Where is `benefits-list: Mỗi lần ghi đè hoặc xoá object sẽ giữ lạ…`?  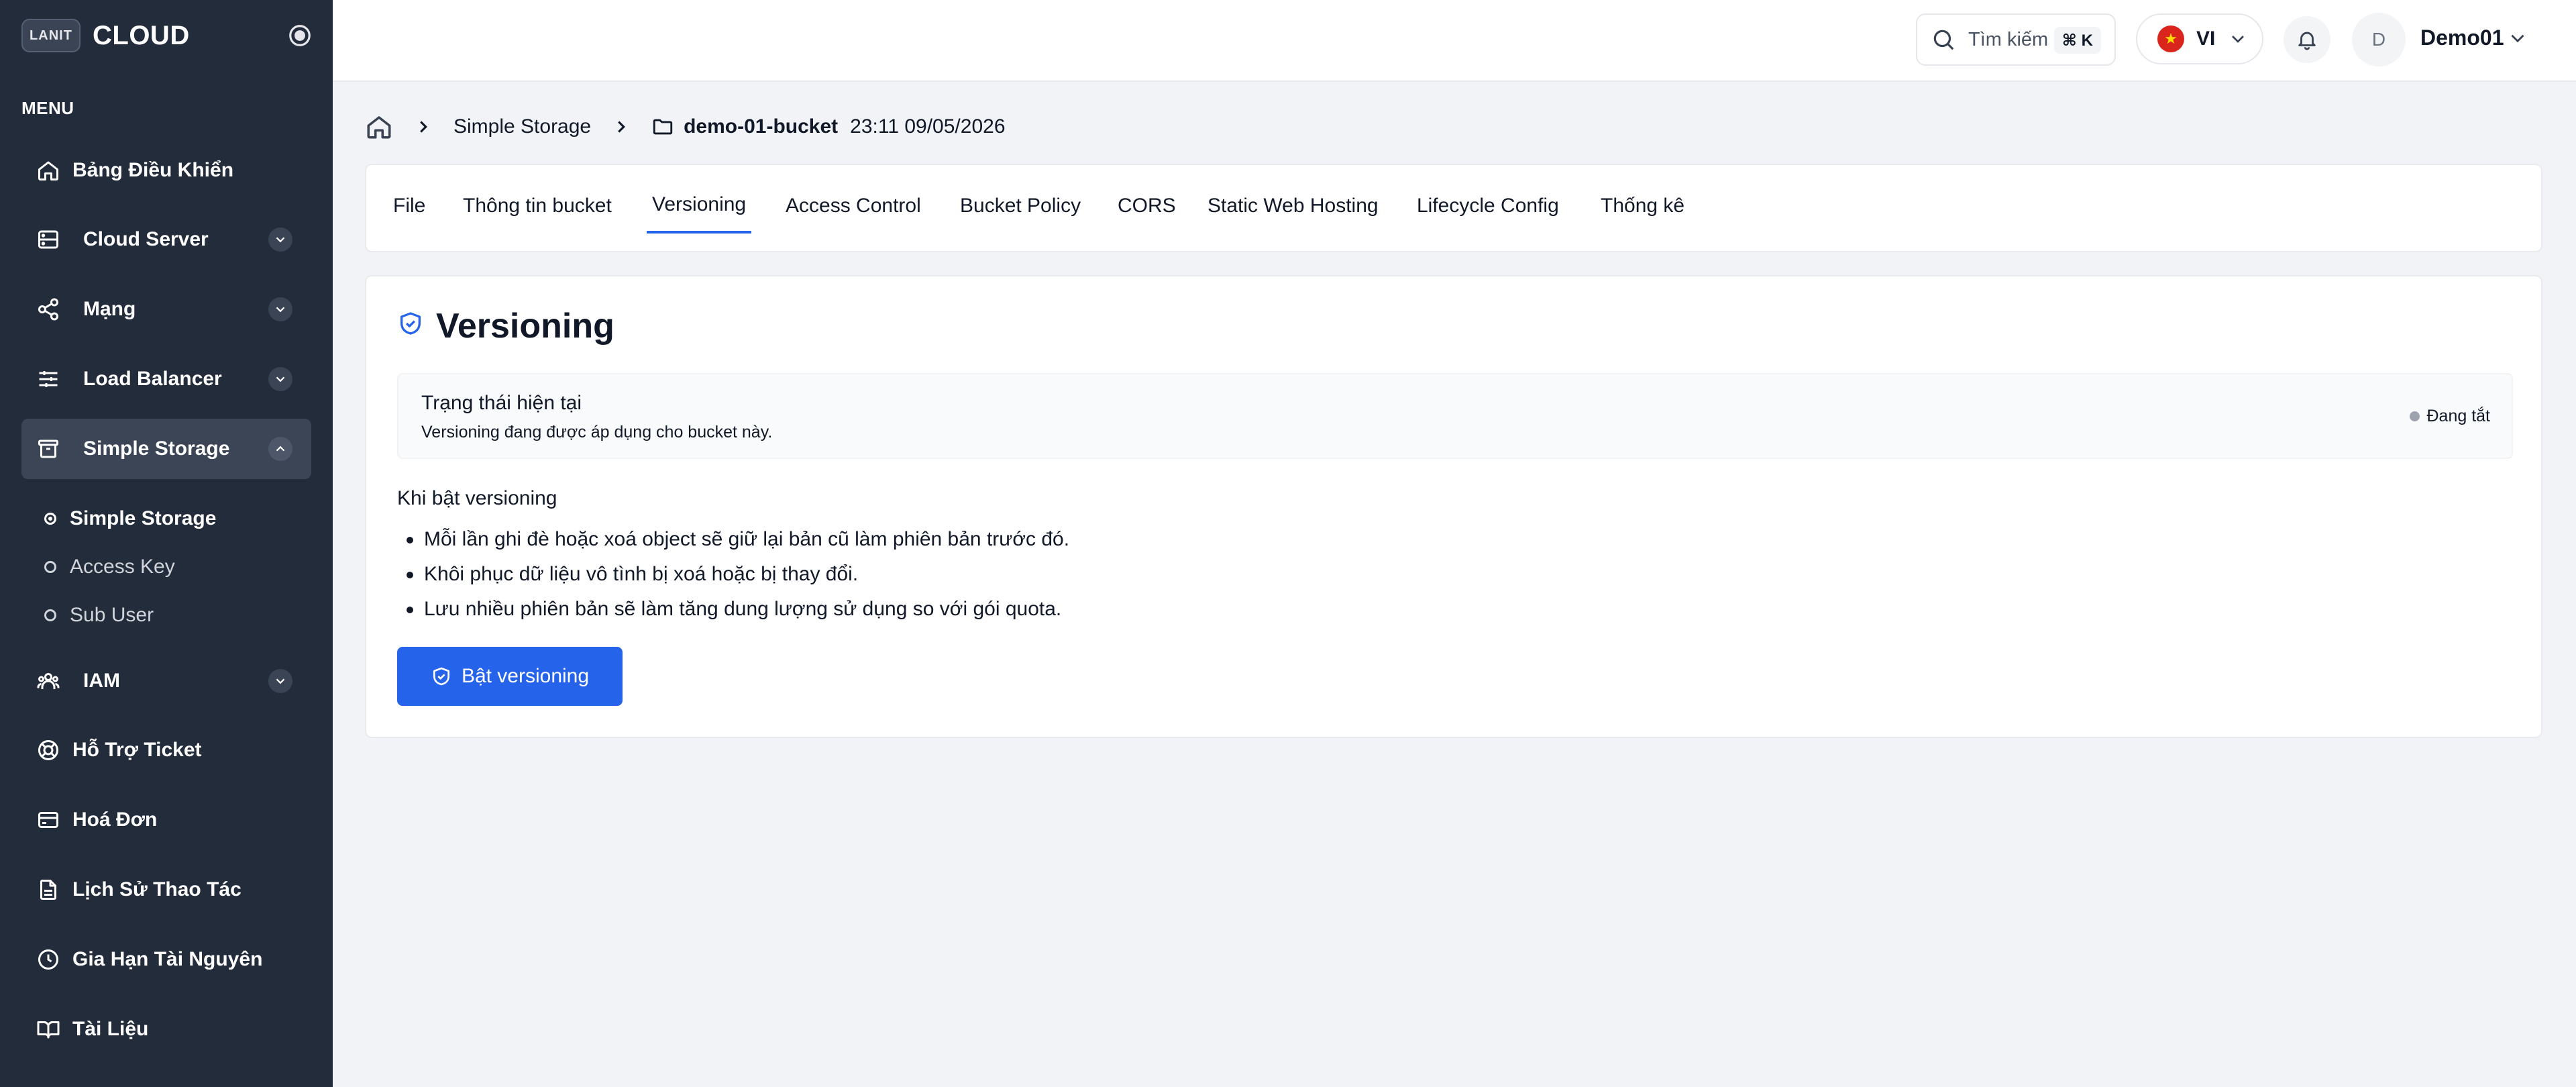
benefits-list: Mỗi lần ghi đè hoặc xoá object sẽ giữ lạ… is located at coordinates (733, 574).